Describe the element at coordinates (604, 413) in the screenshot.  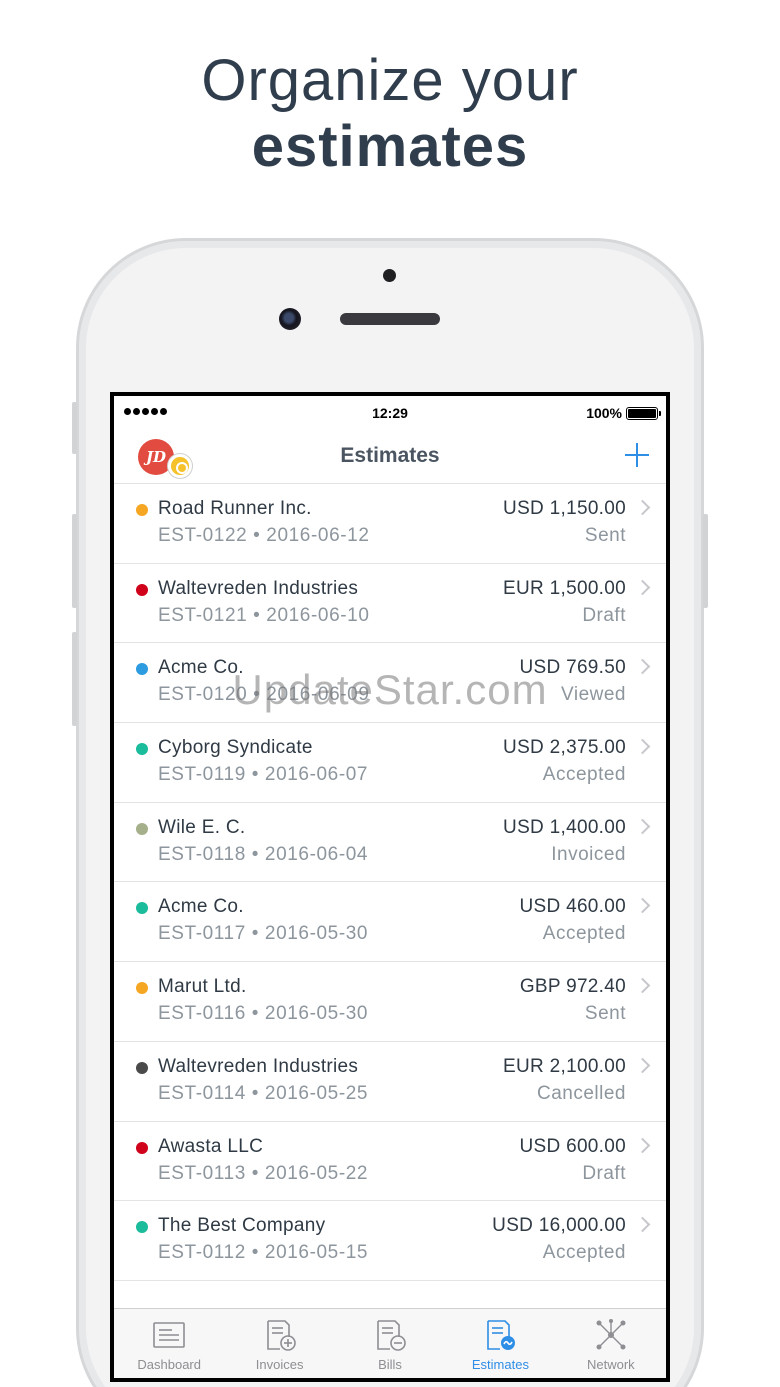
I see `battery-percentage: 100%` at that location.